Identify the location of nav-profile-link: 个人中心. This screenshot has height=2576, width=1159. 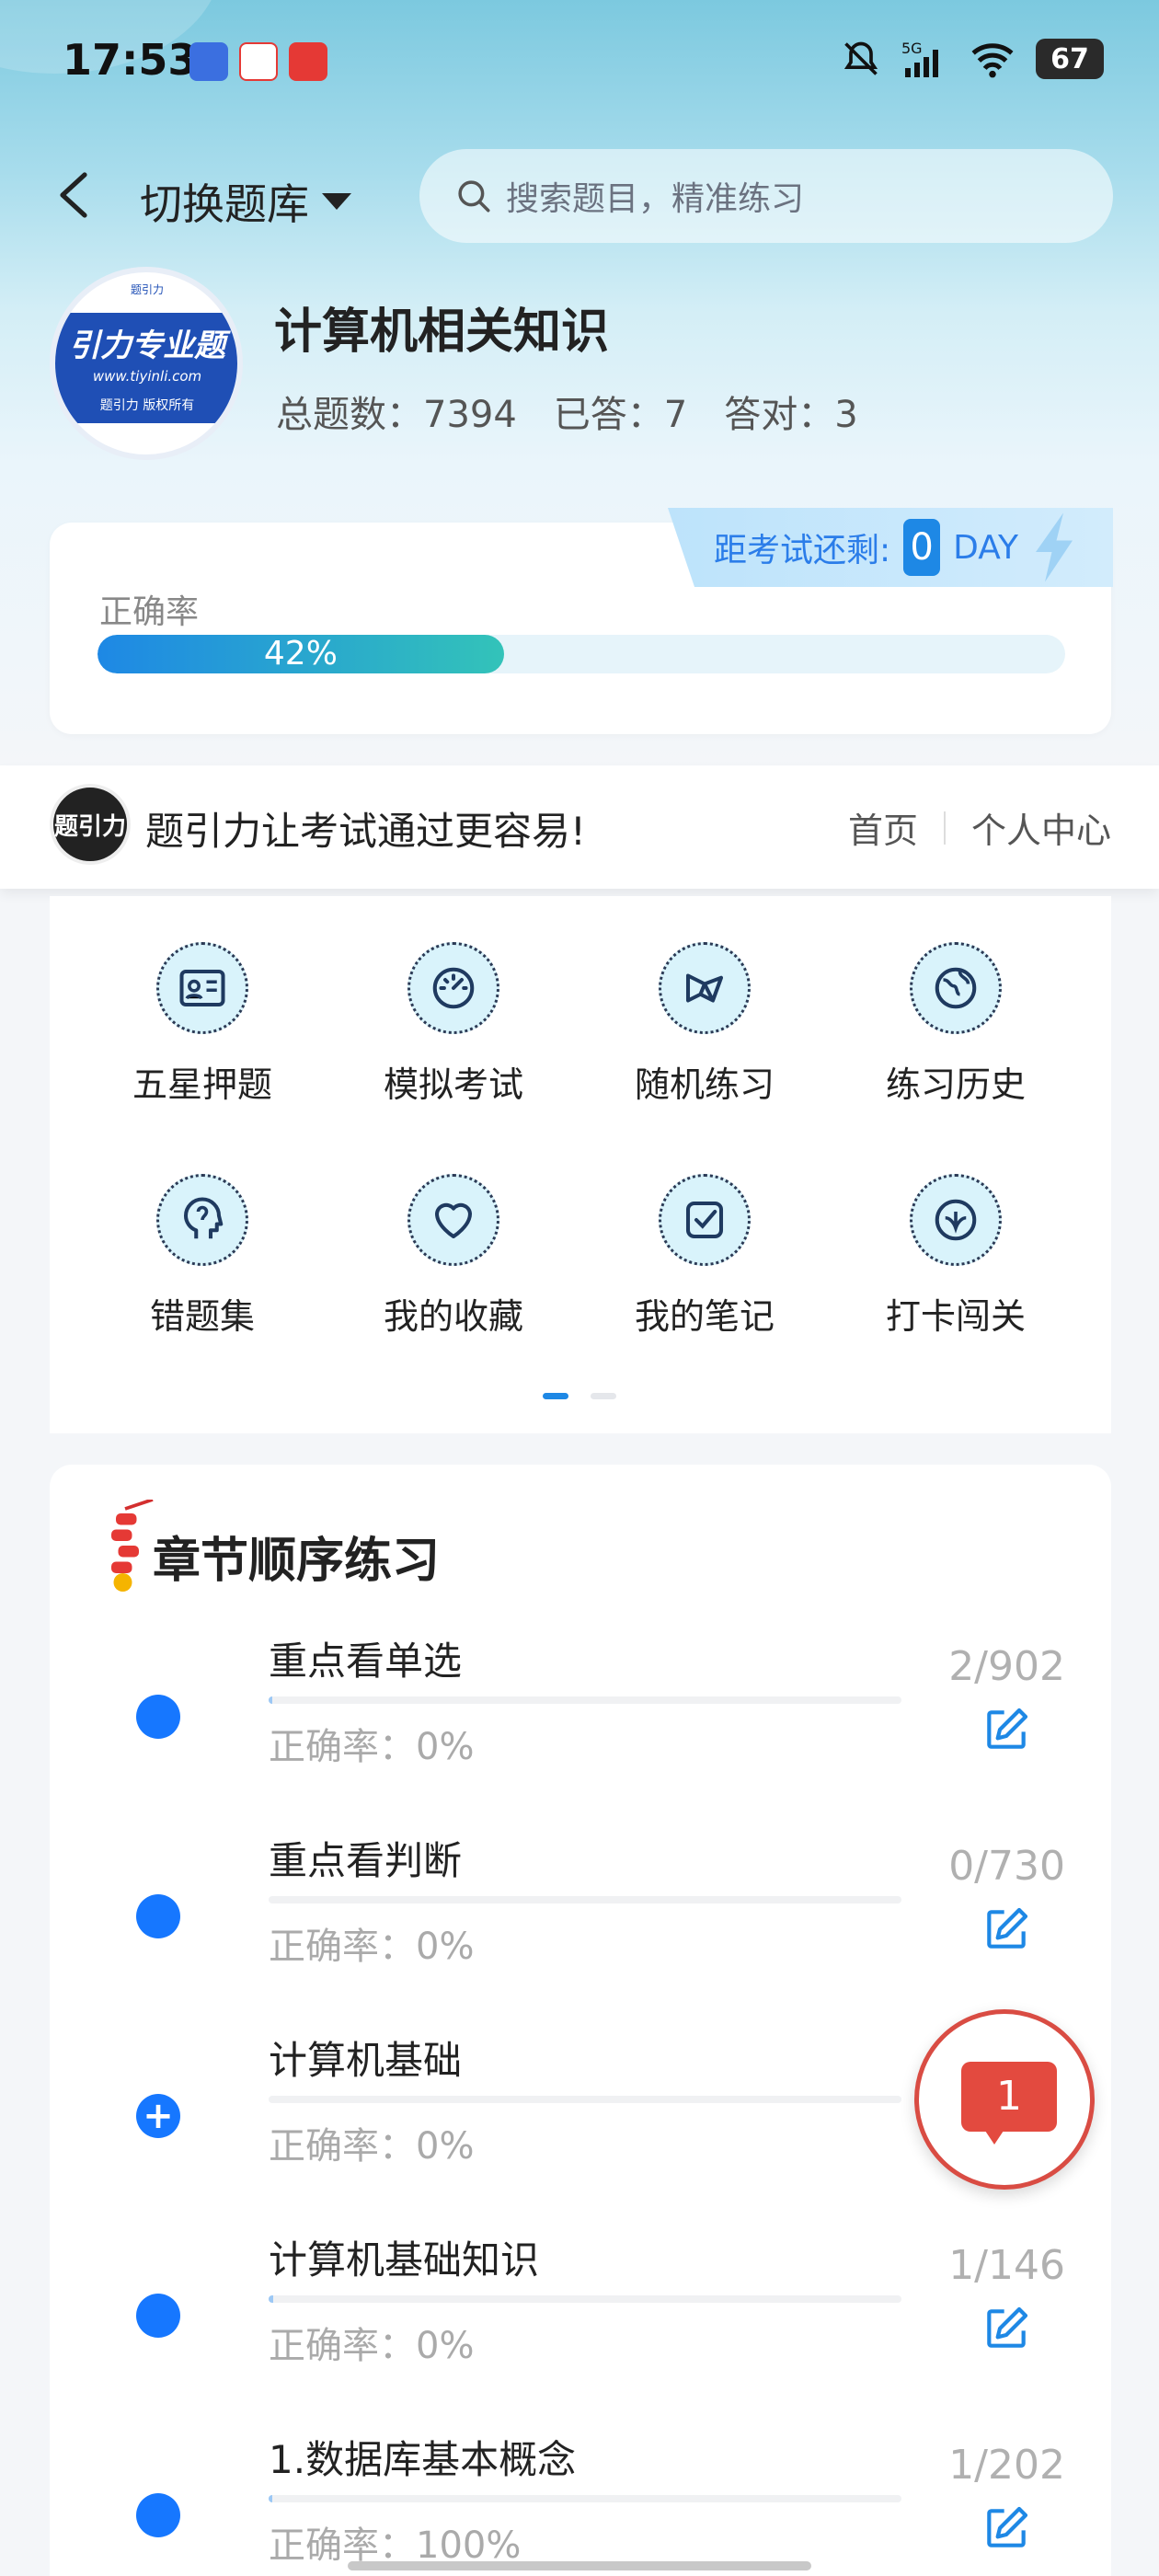
(1041, 827).